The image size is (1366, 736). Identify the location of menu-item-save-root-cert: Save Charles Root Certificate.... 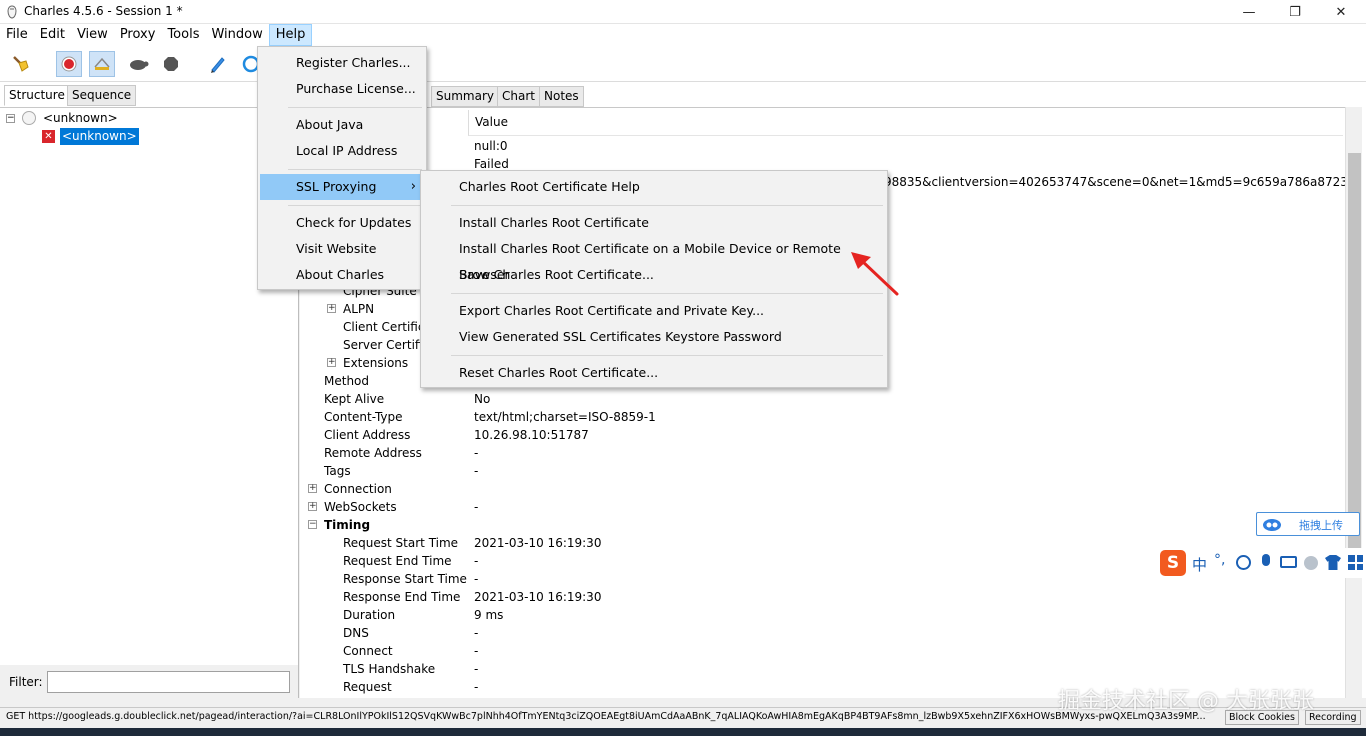
(654, 275).